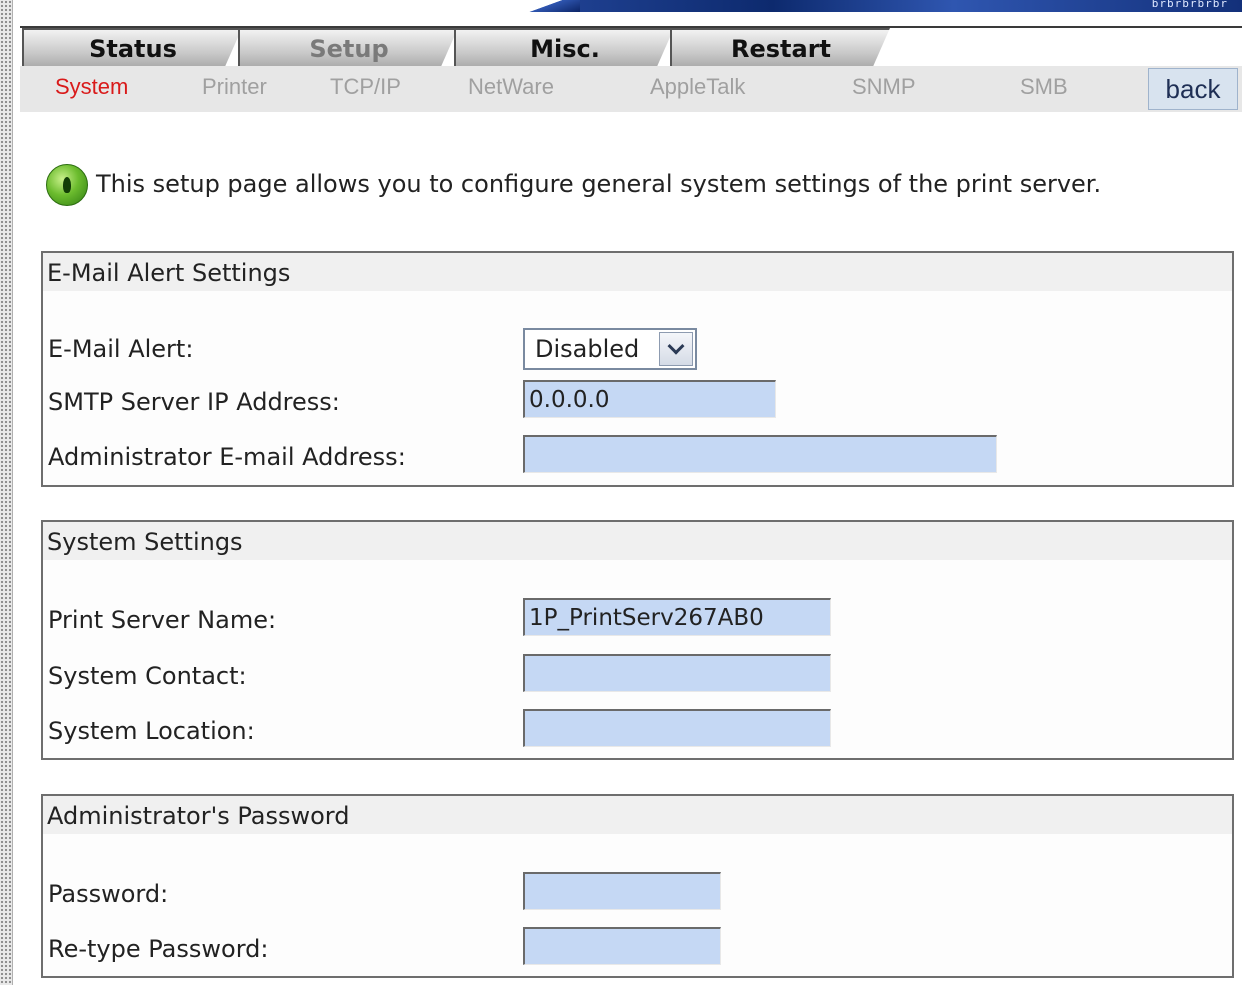  Describe the element at coordinates (6, 492) in the screenshot. I see `left-dotted-border` at that location.